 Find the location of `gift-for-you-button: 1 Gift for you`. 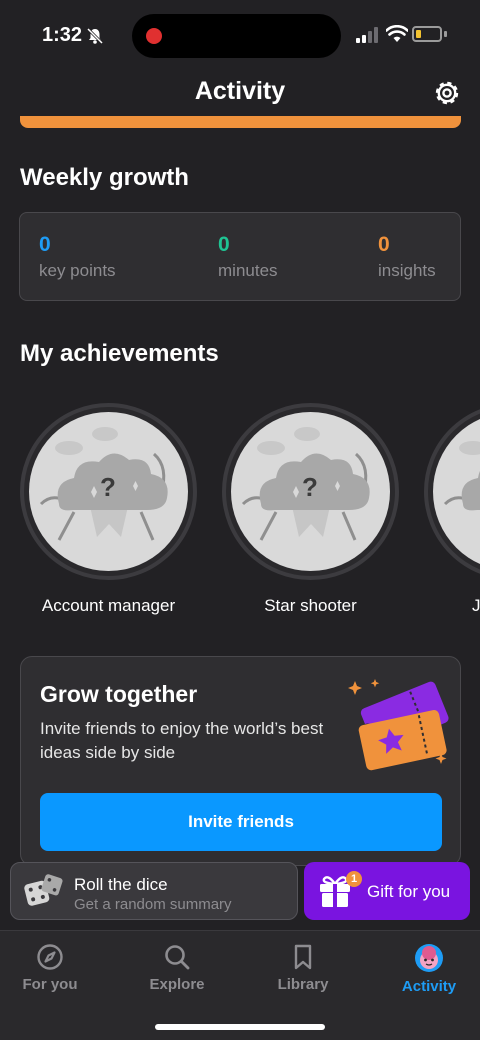

gift-for-you-button: 1 Gift for you is located at coordinates (387, 891).